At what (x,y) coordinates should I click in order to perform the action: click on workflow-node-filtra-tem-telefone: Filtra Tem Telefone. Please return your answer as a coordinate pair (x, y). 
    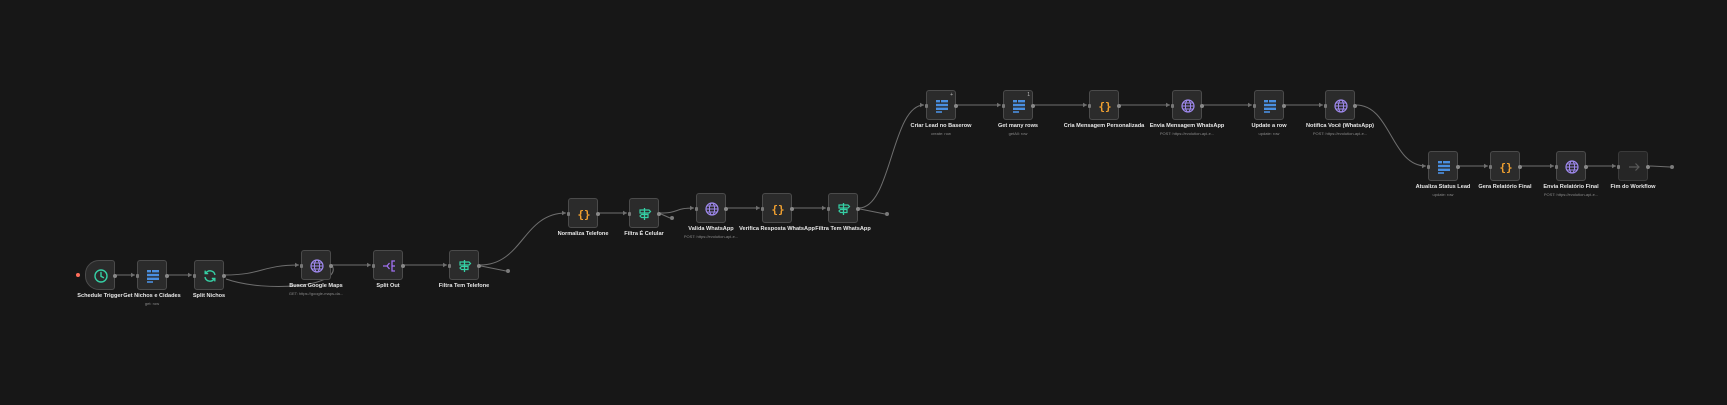
    Looking at the image, I should click on (464, 269).